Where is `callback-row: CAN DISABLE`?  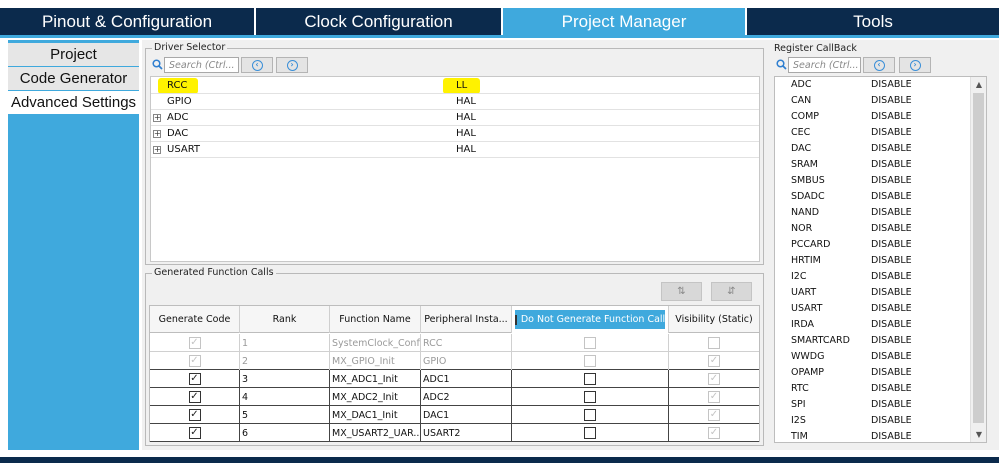
callback-row: CAN DISABLE is located at coordinates (873, 101).